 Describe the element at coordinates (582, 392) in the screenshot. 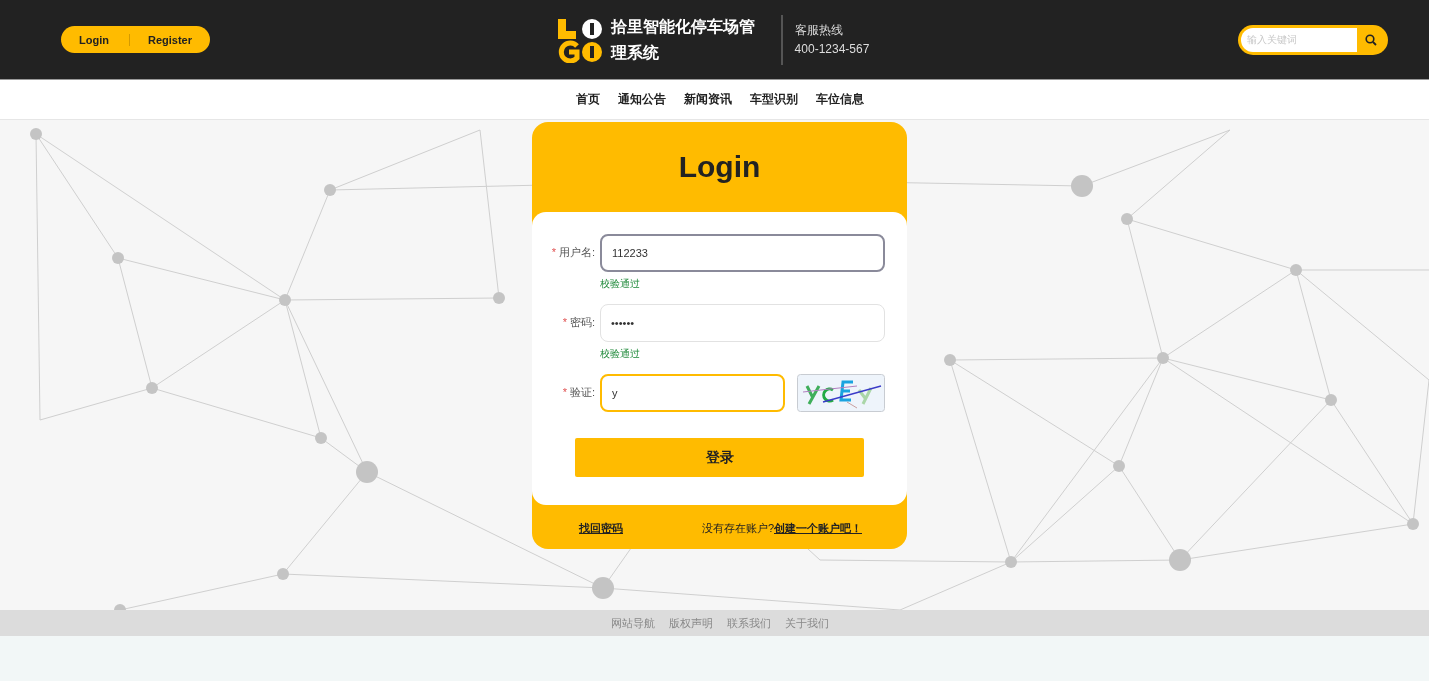

I see `field-label: 验证:` at that location.